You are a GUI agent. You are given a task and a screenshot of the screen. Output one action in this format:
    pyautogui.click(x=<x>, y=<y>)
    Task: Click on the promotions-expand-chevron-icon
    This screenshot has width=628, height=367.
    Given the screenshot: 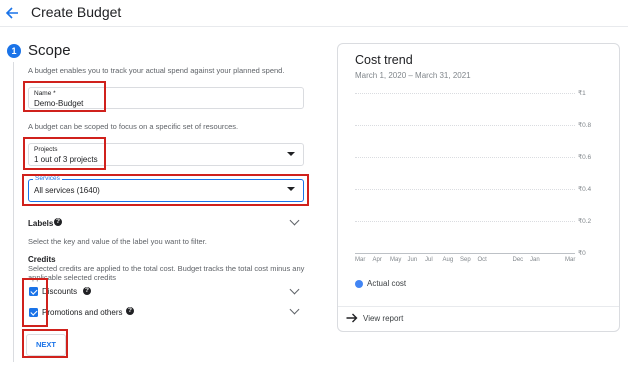 What is the action you would take?
    pyautogui.click(x=294, y=309)
    